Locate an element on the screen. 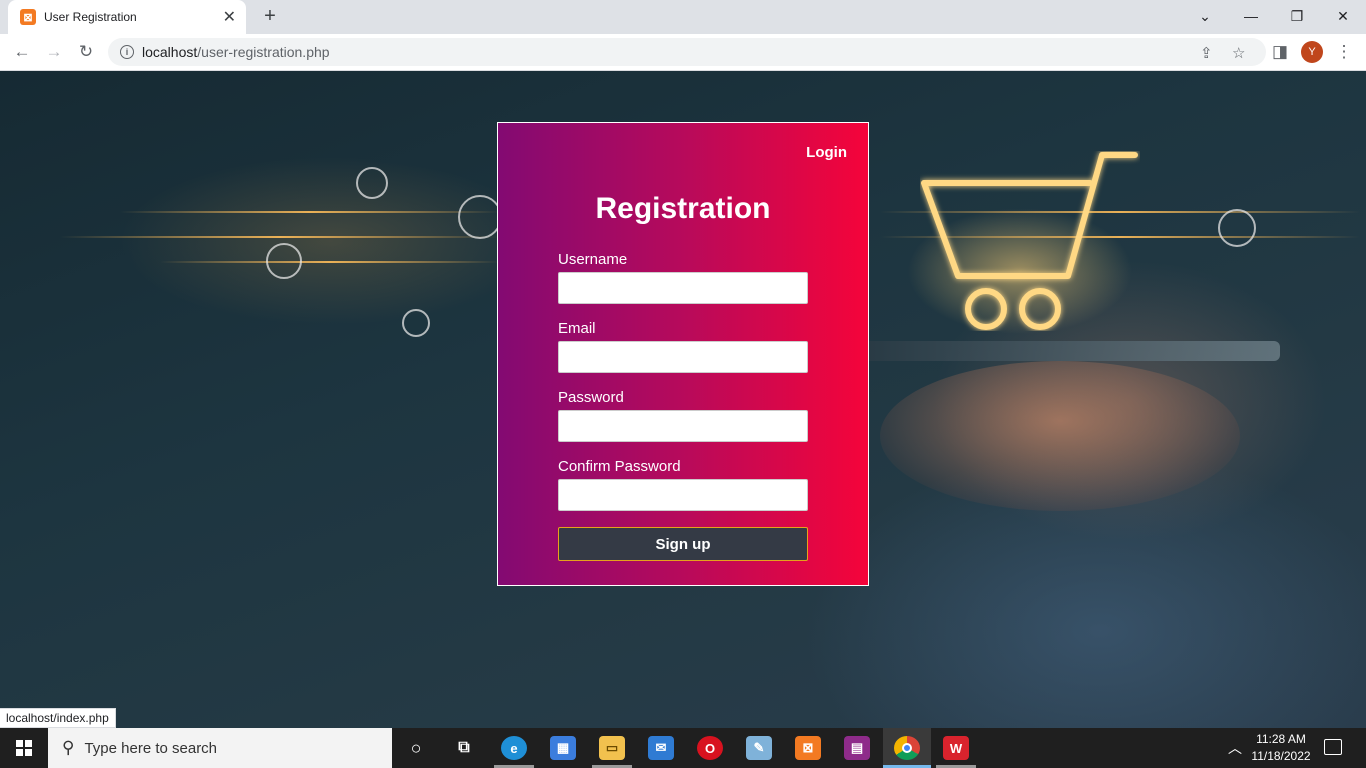 The width and height of the screenshot is (1366, 768). tray-chevron-up-icon: ︿ is located at coordinates (1235, 748).